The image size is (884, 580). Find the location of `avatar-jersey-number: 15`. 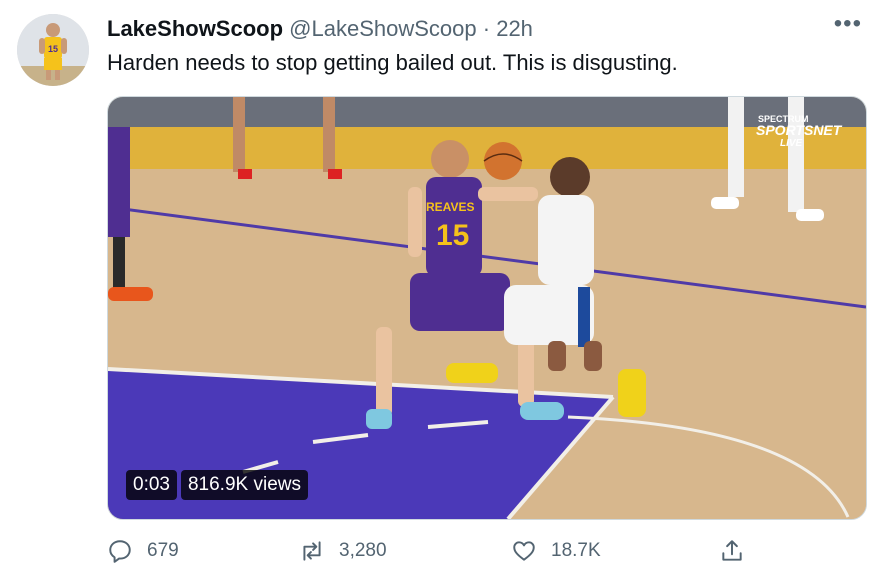

avatar-jersey-number: 15 is located at coordinates (53, 49).